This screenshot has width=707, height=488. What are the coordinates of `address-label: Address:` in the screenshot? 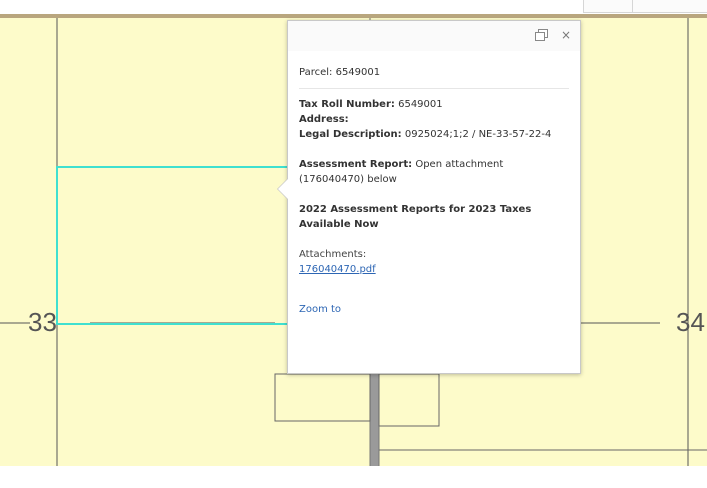 It's located at (324, 119).